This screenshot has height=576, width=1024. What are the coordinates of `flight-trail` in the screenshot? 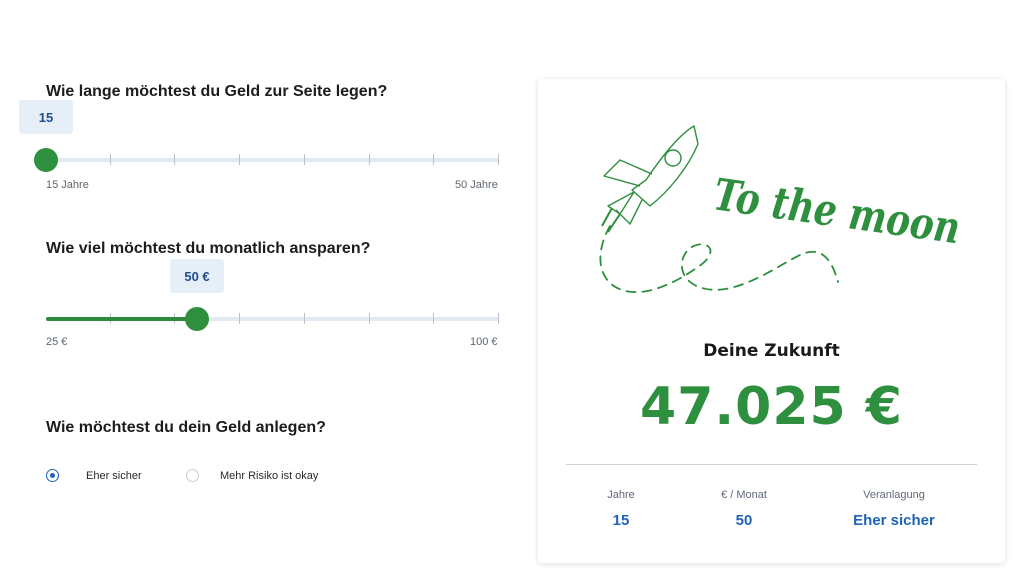 It's located at (719, 259).